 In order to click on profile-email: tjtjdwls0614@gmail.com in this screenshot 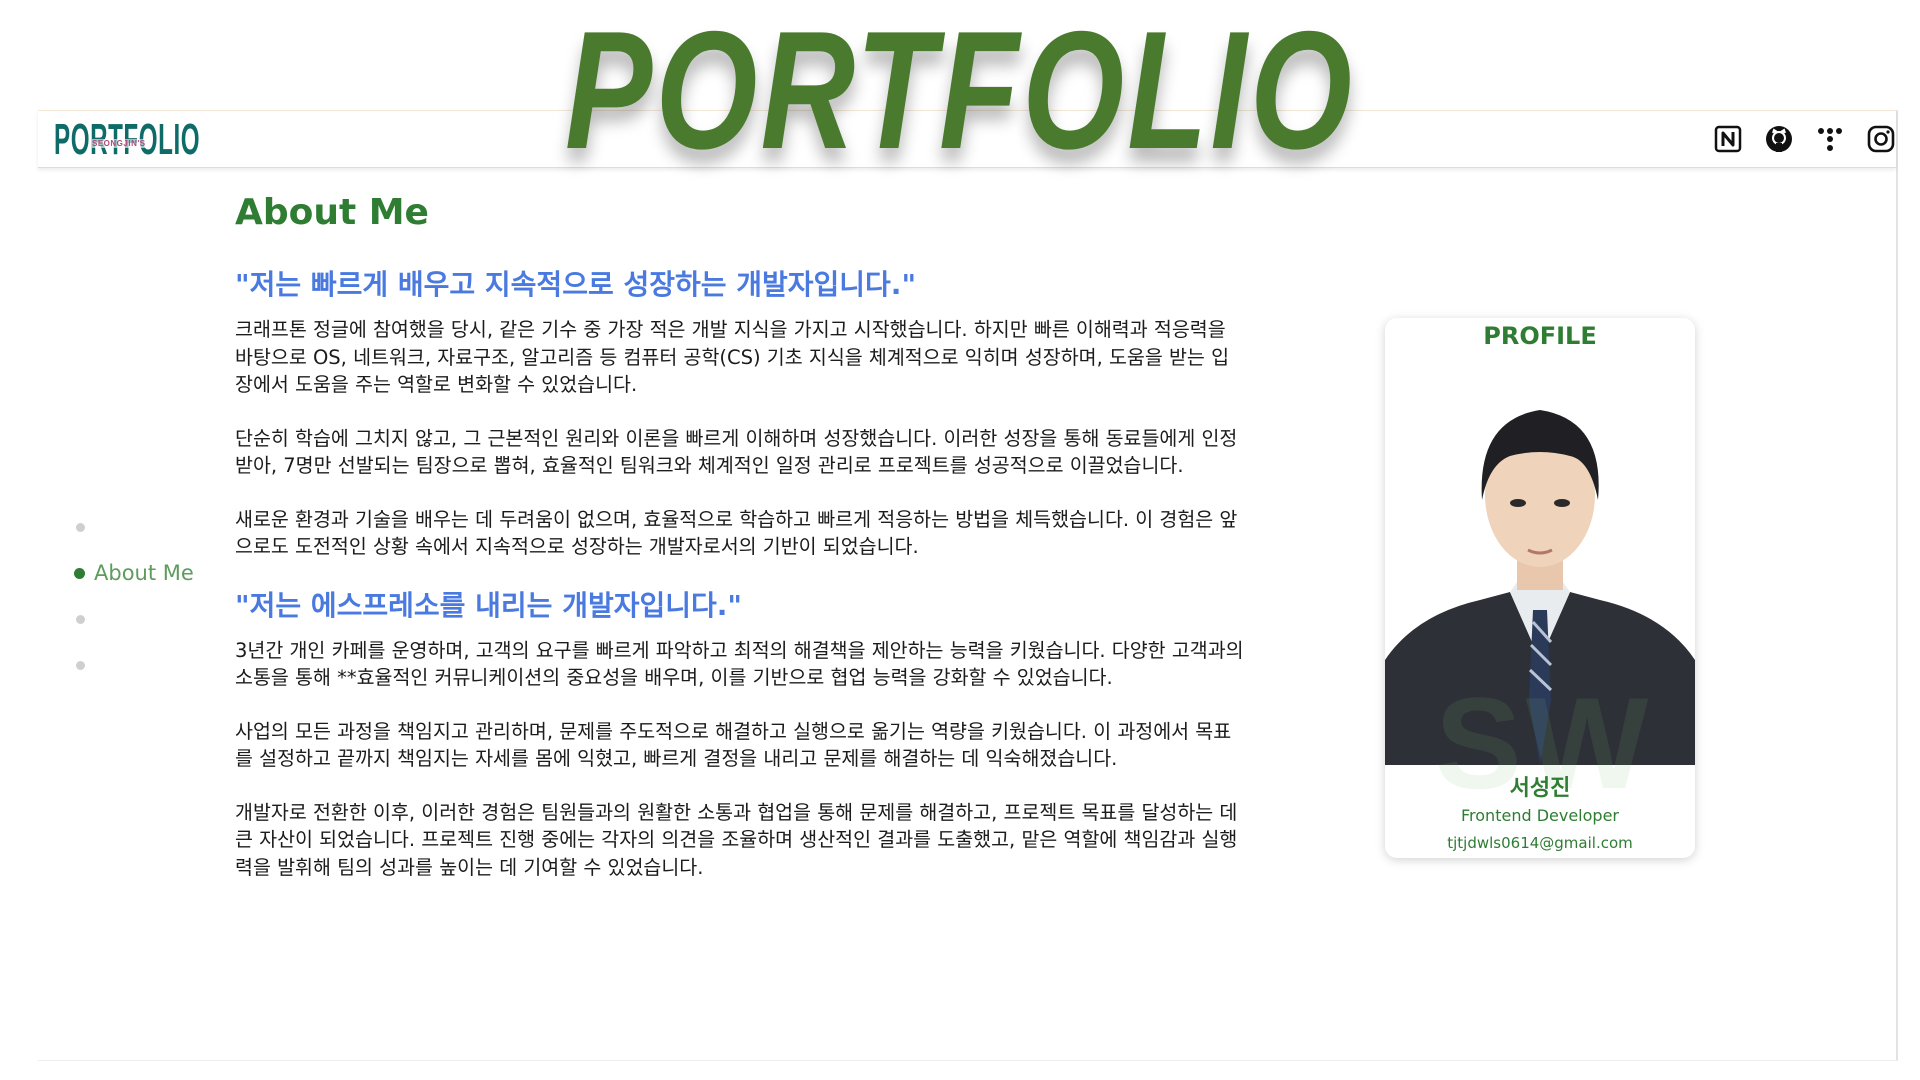, I will do `click(1540, 843)`.